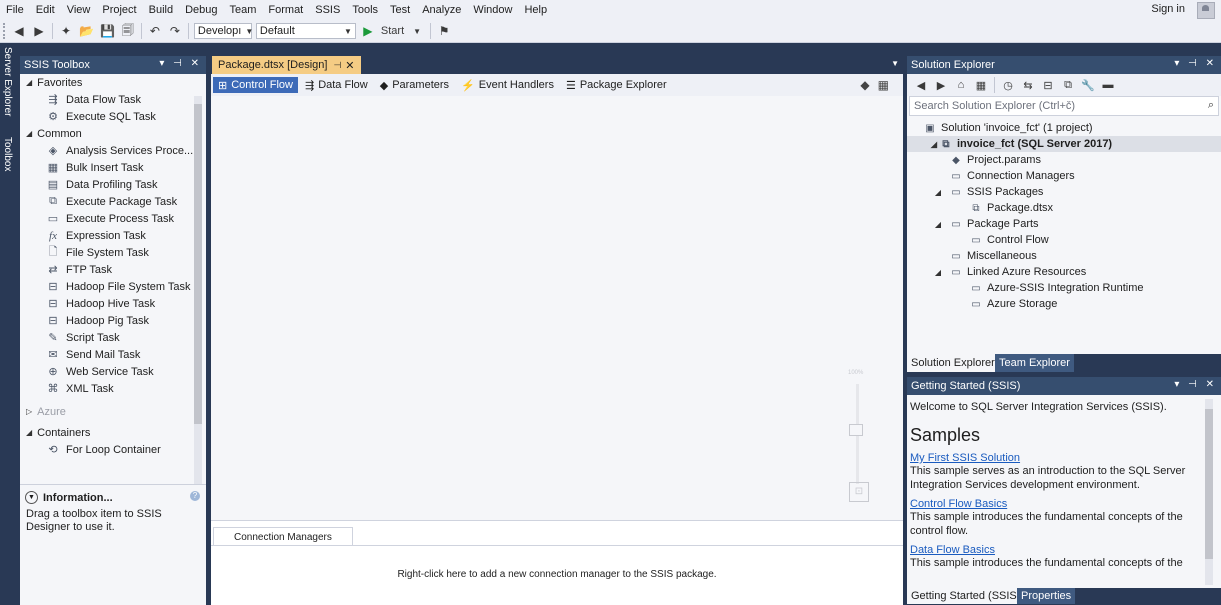  I want to click on getting-started-scrollbar, so click(1209, 492).